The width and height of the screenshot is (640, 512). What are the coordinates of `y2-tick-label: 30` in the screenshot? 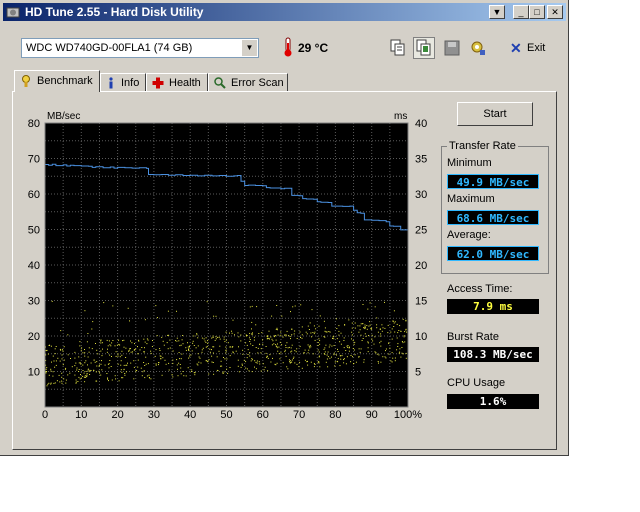 It's located at (421, 195).